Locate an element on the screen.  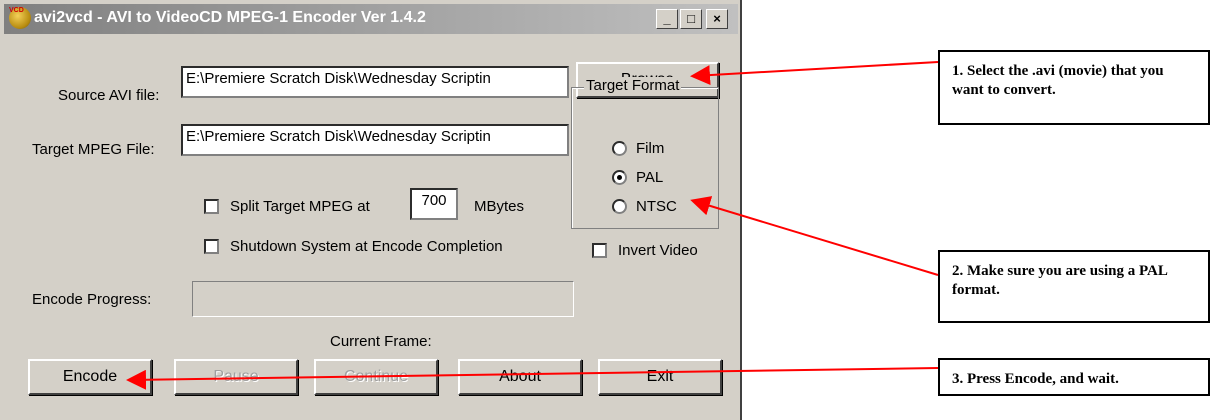
arrow-to-browse is located at coordinates (814, 73).